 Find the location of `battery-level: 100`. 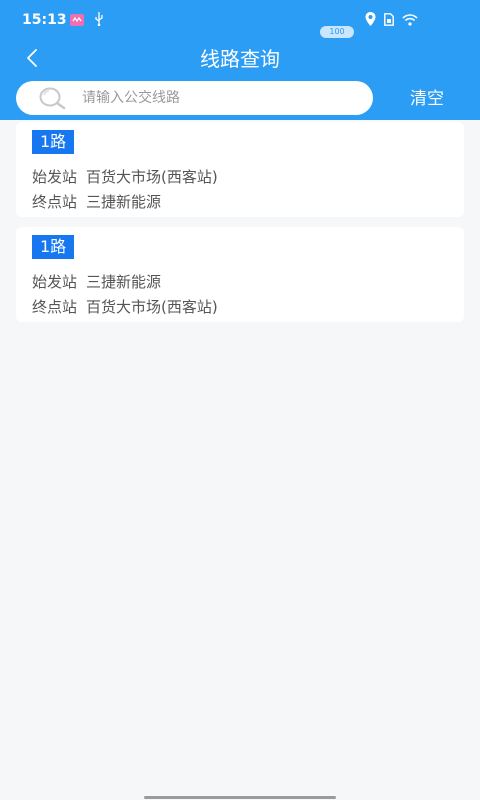

battery-level: 100 is located at coordinates (337, 31).